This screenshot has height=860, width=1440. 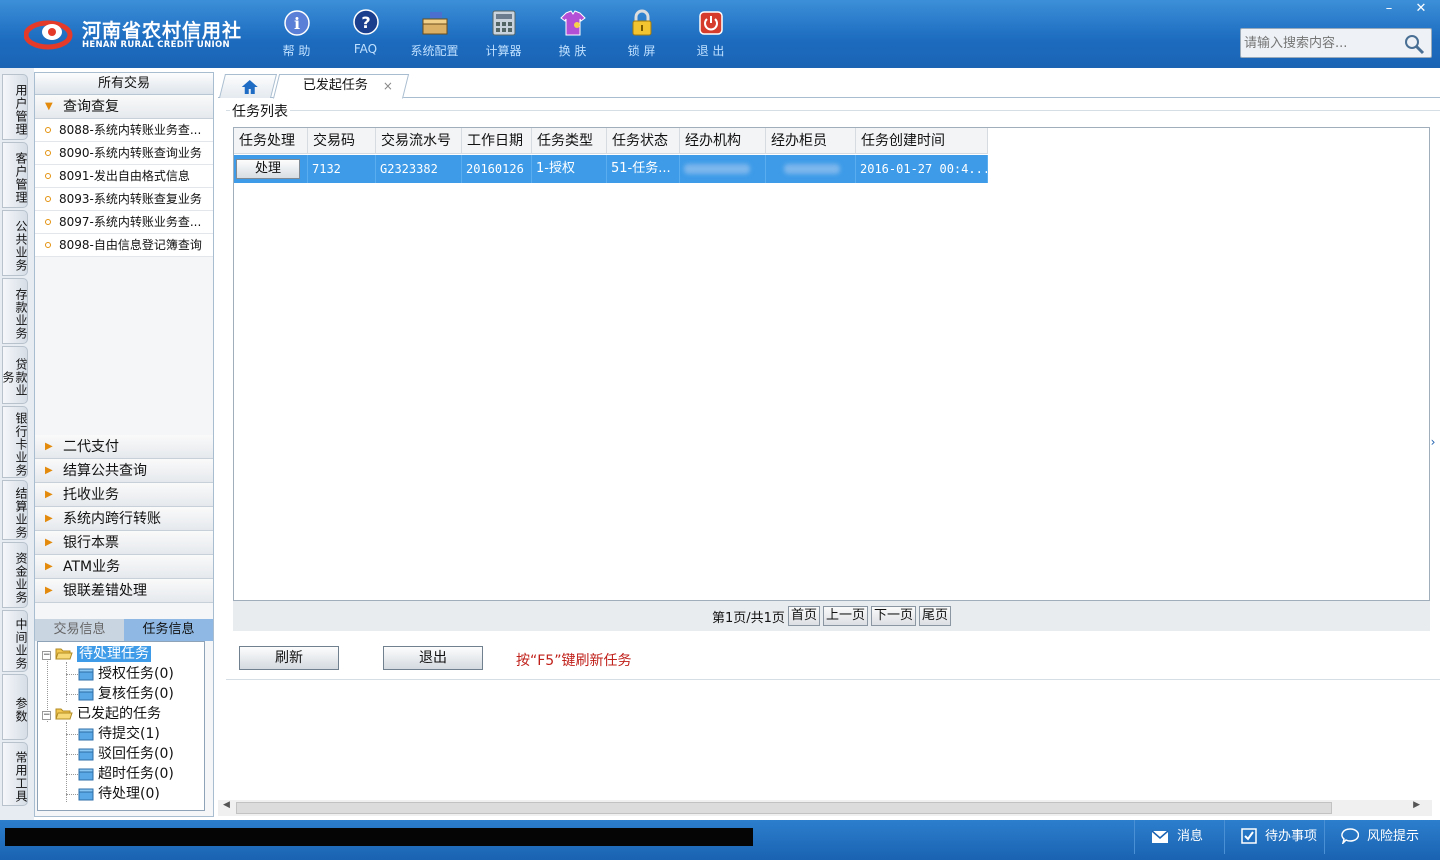 I want to click on prev-page-button: 上一页, so click(x=845, y=616).